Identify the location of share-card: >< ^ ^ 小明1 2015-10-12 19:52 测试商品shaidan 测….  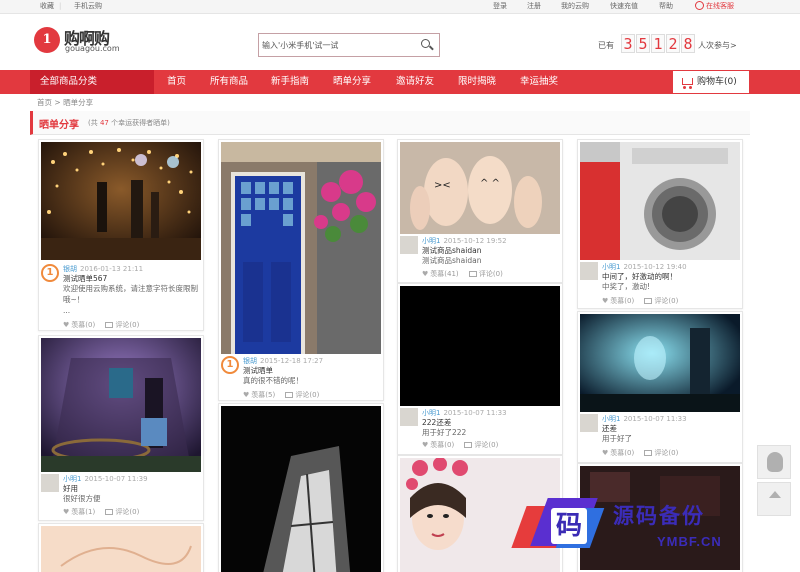
(480, 211).